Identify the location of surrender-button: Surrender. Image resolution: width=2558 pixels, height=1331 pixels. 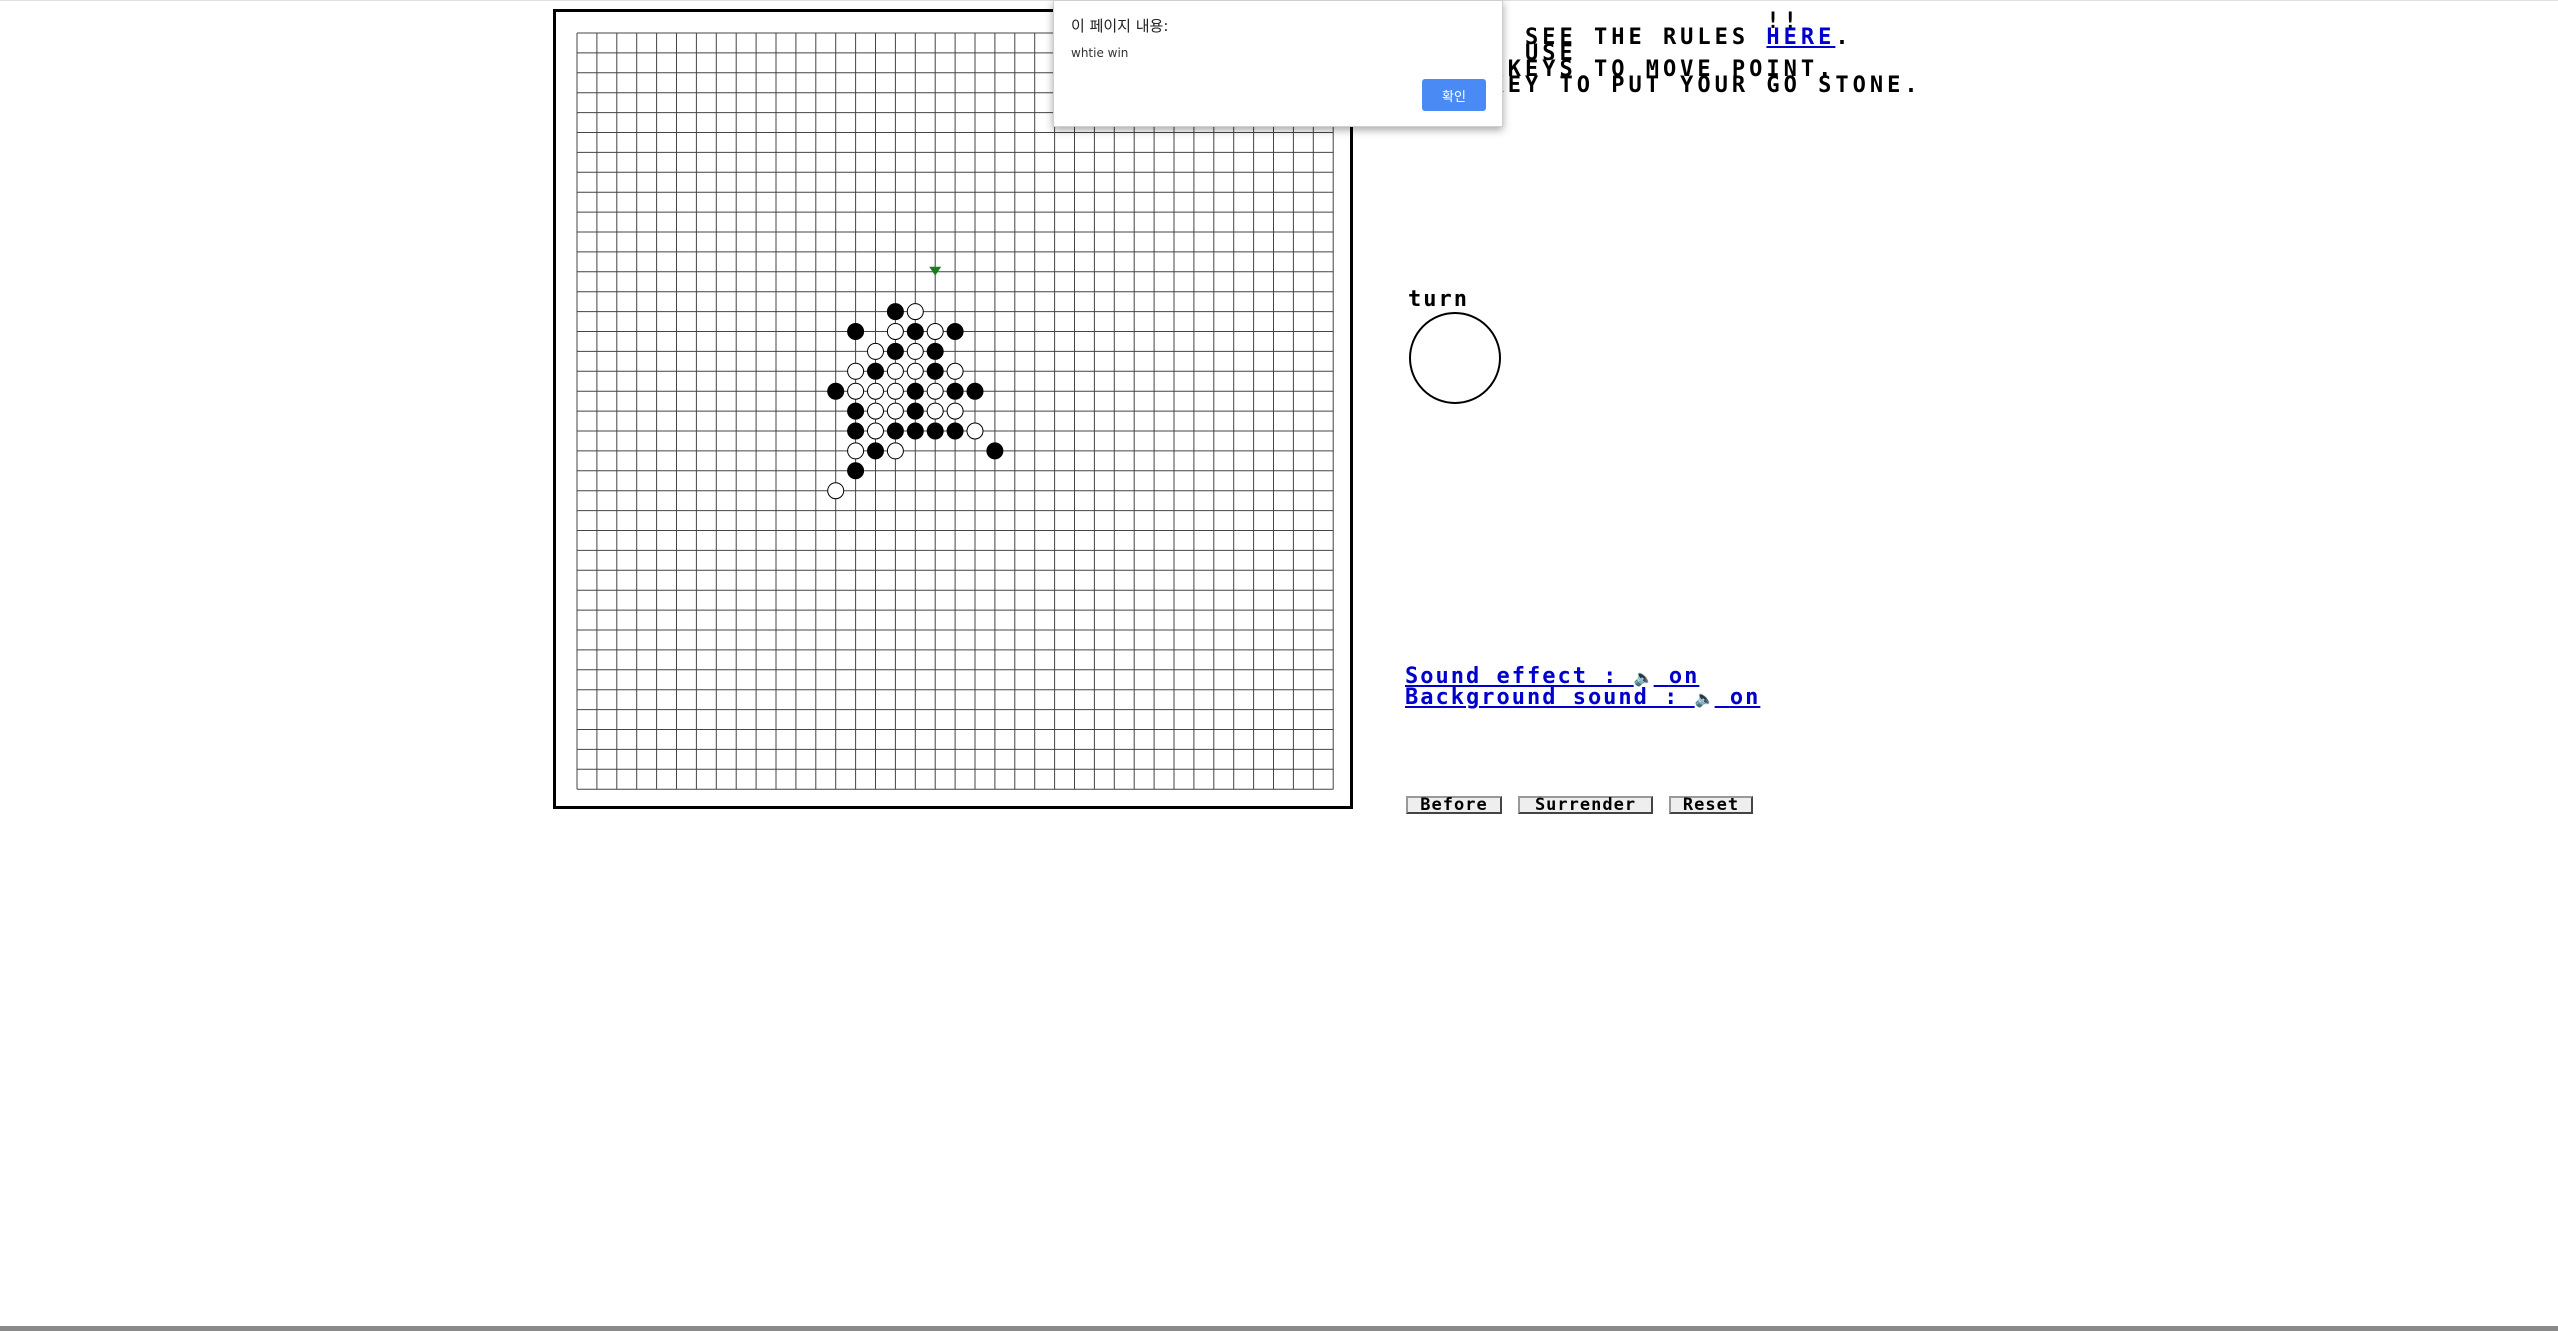
(1585, 805).